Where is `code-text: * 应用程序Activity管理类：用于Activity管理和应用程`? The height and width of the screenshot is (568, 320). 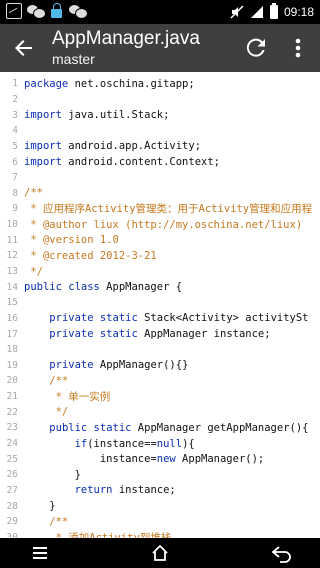
code-text: * 应用程序Activity管理类：用于Activity管理和应用程 is located at coordinates (168, 208).